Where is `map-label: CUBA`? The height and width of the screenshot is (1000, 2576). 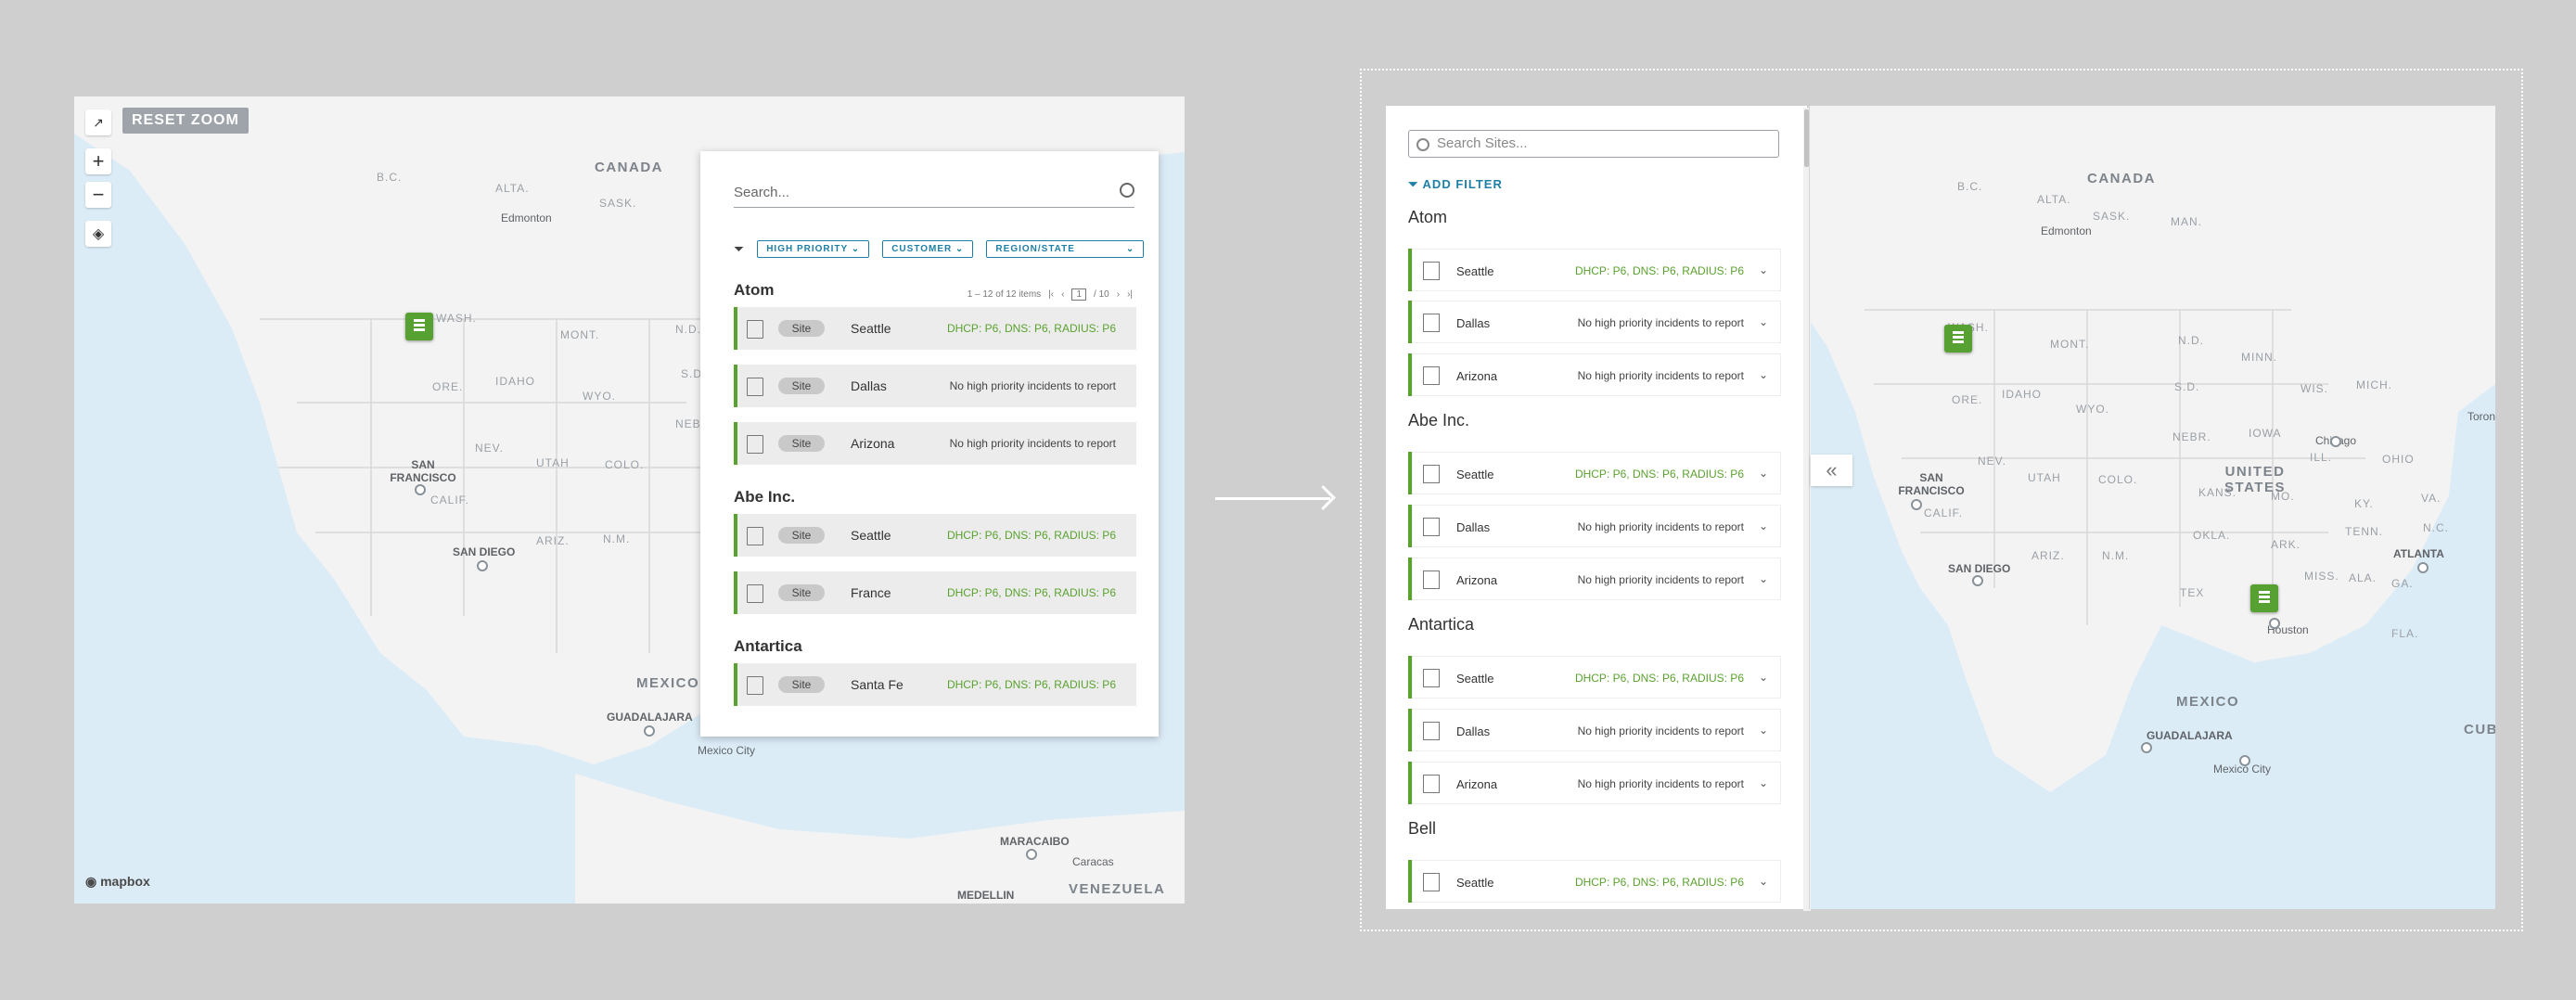 map-label: CUBA is located at coordinates (2479, 729).